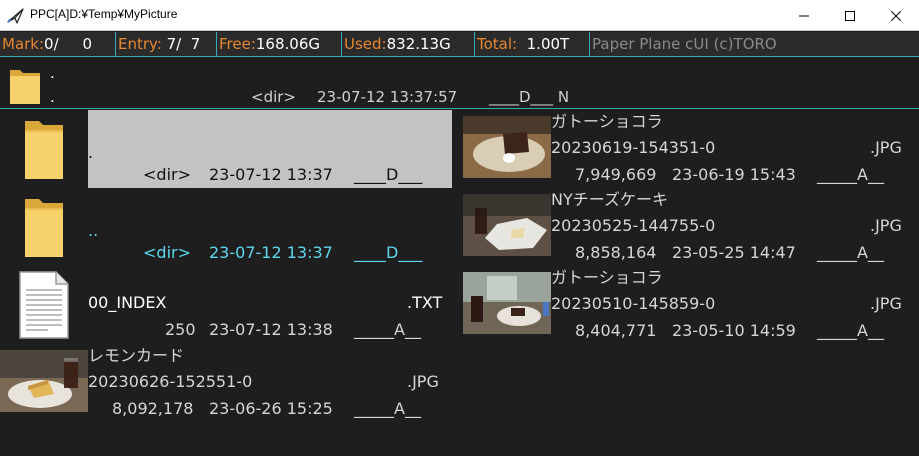  What do you see at coordinates (270, 149) in the screenshot?
I see `entry-text: . <dir> 23-07-12 13:37 ____D___` at bounding box center [270, 149].